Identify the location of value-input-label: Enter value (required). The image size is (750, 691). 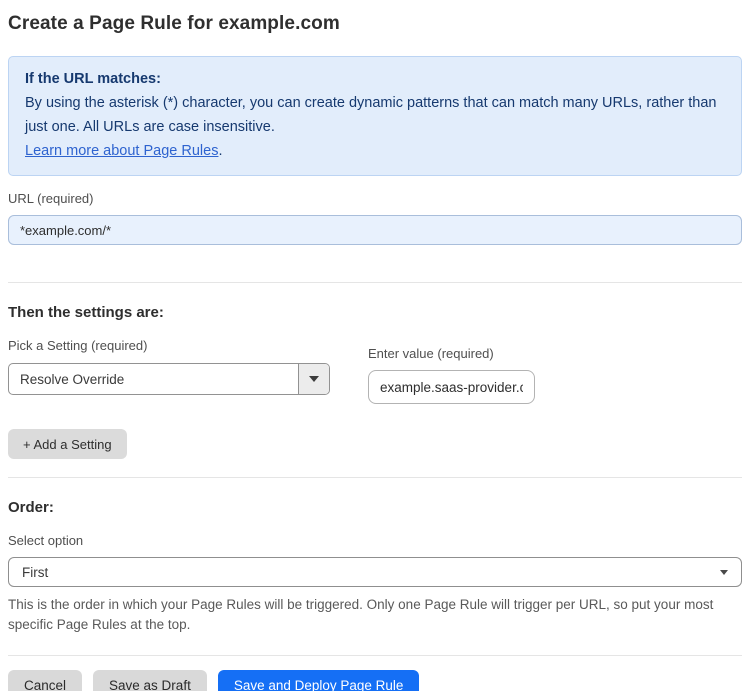
(431, 353).